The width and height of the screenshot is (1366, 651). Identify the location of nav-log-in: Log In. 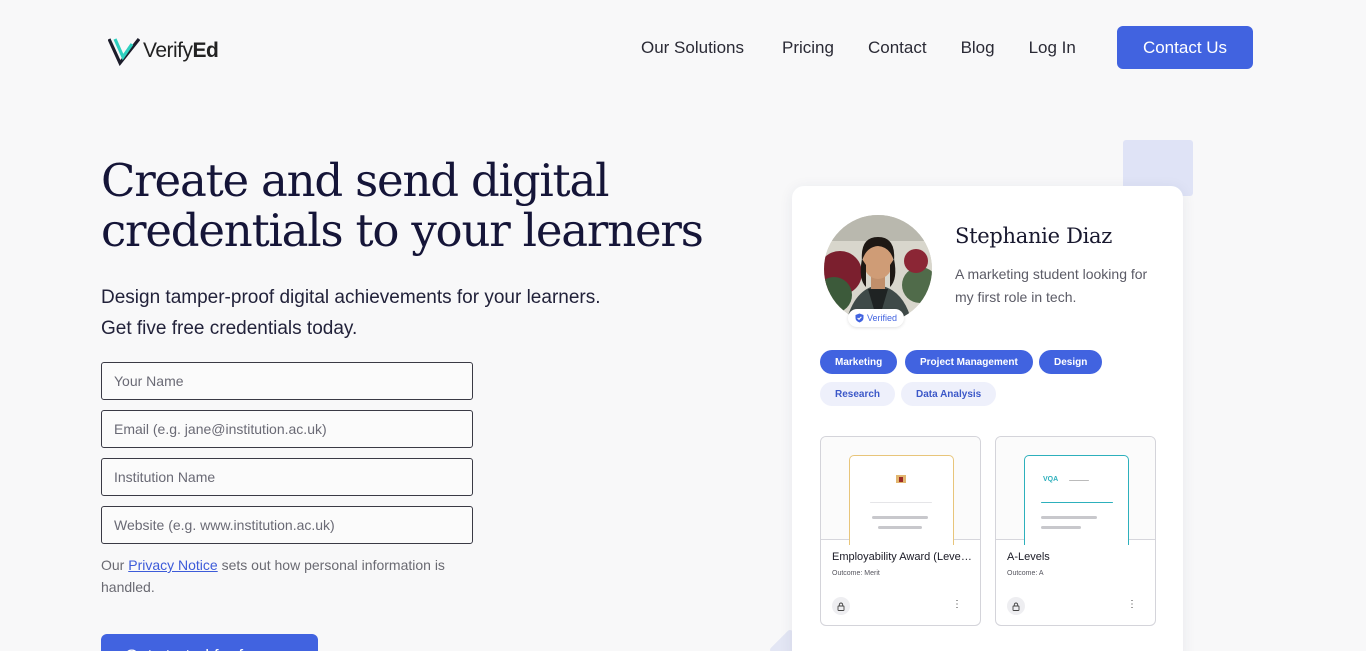
(1052, 48).